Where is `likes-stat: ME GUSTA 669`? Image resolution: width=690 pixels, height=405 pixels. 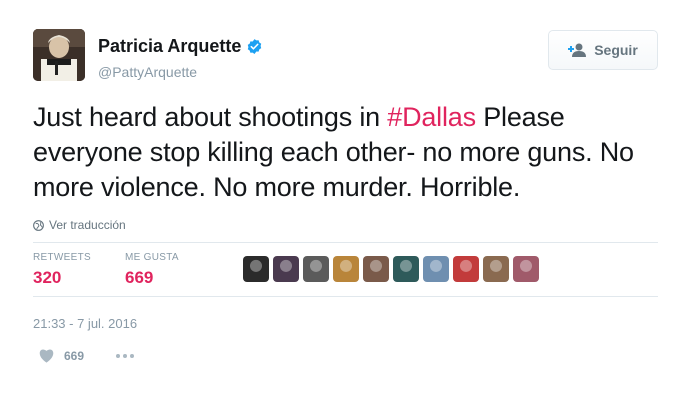
likes-stat: ME GUSTA 669 is located at coordinates (152, 270).